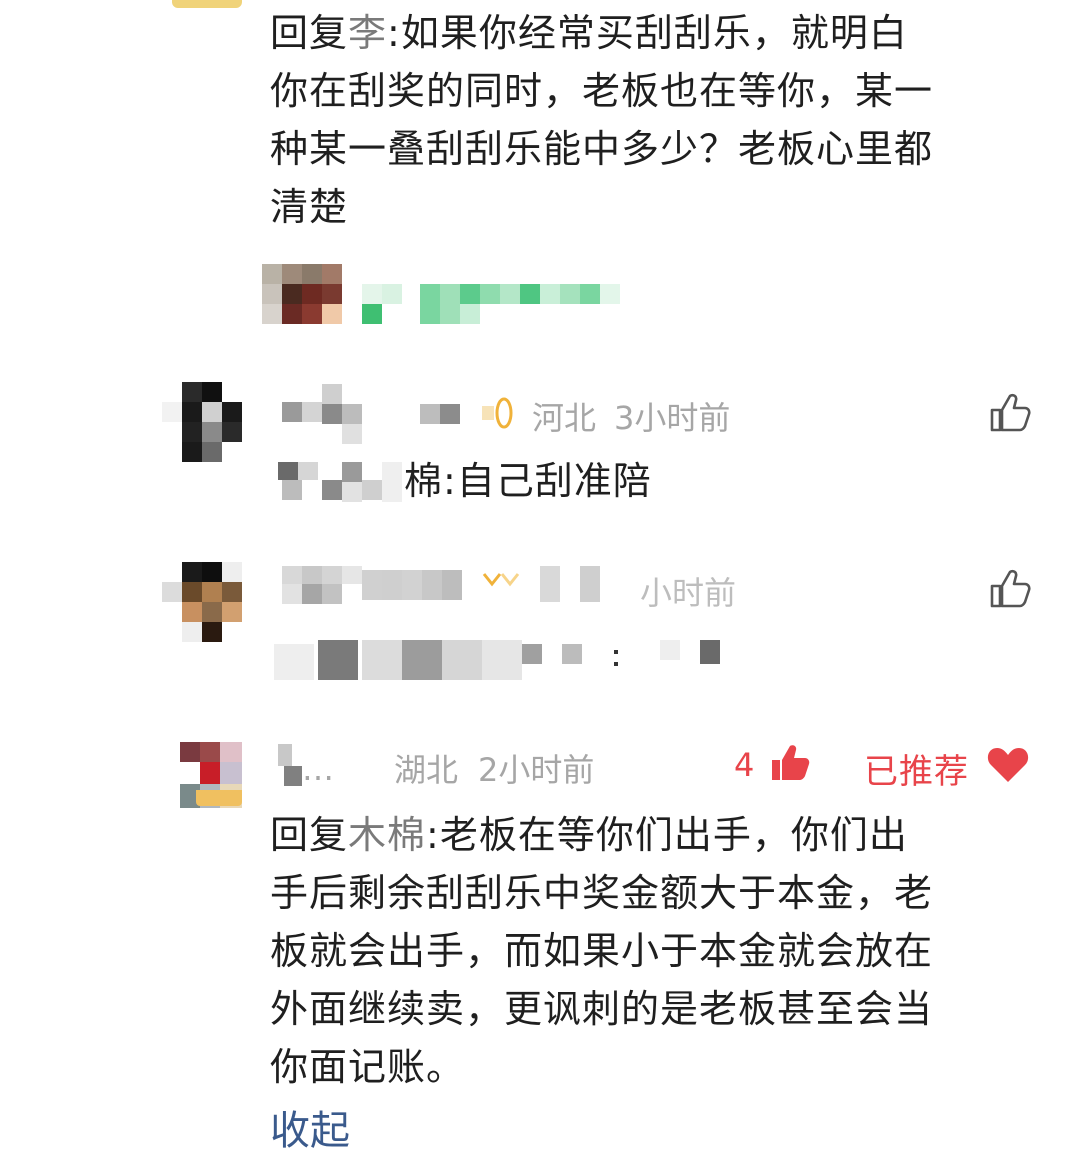  What do you see at coordinates (916, 768) in the screenshot?
I see `recommended-label: 已推荐` at bounding box center [916, 768].